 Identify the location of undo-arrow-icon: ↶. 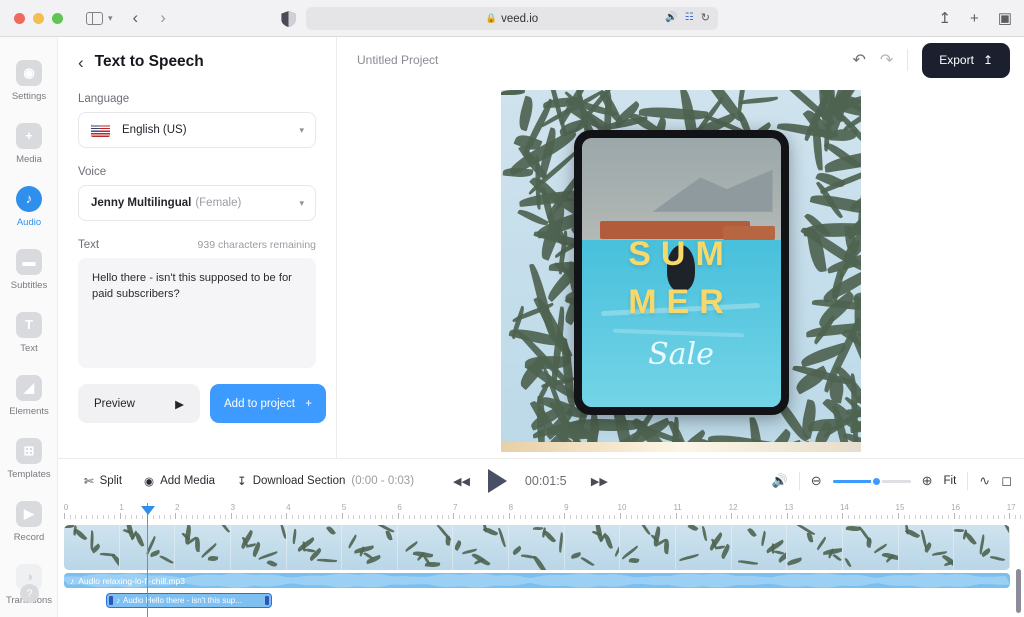
(858, 60).